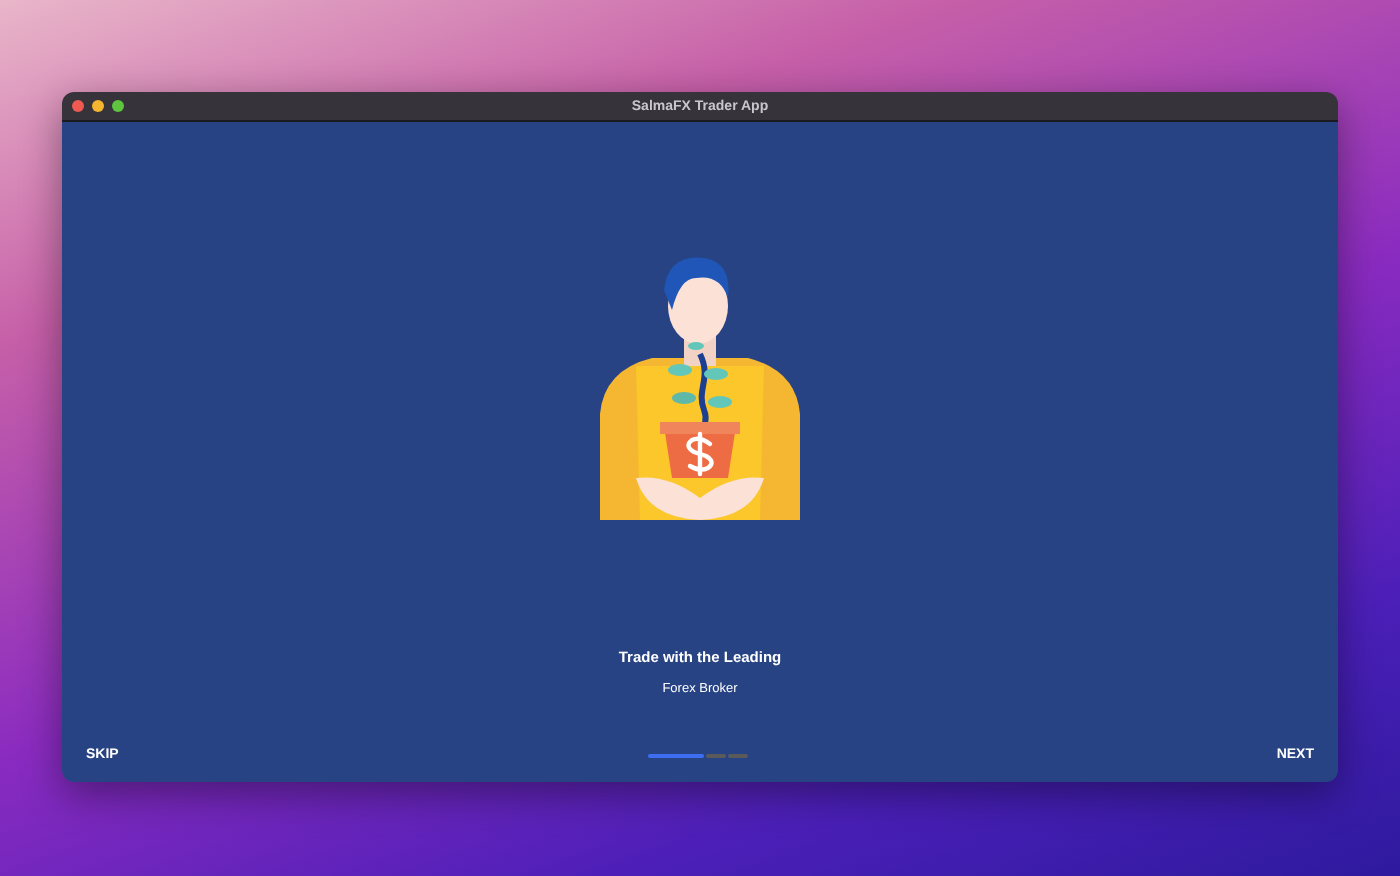  Describe the element at coordinates (118, 106) in the screenshot. I see `maximize-button` at that location.